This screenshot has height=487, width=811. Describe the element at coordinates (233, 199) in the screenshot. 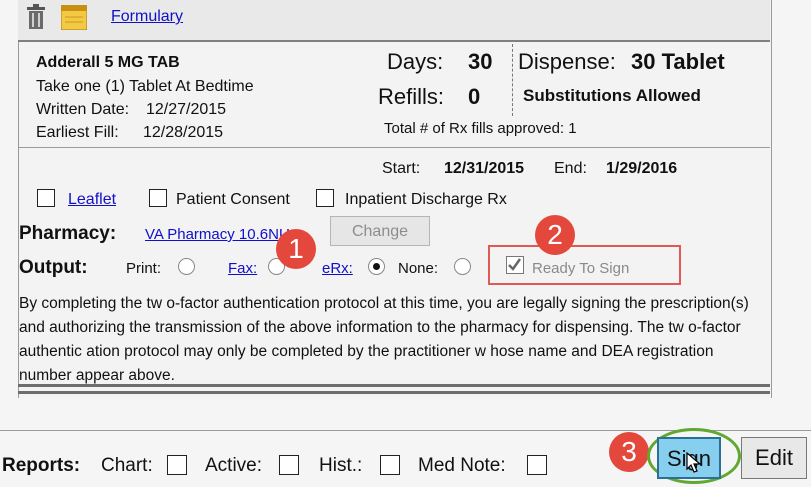

I see `patient-consent-label: Patient Consent` at that location.